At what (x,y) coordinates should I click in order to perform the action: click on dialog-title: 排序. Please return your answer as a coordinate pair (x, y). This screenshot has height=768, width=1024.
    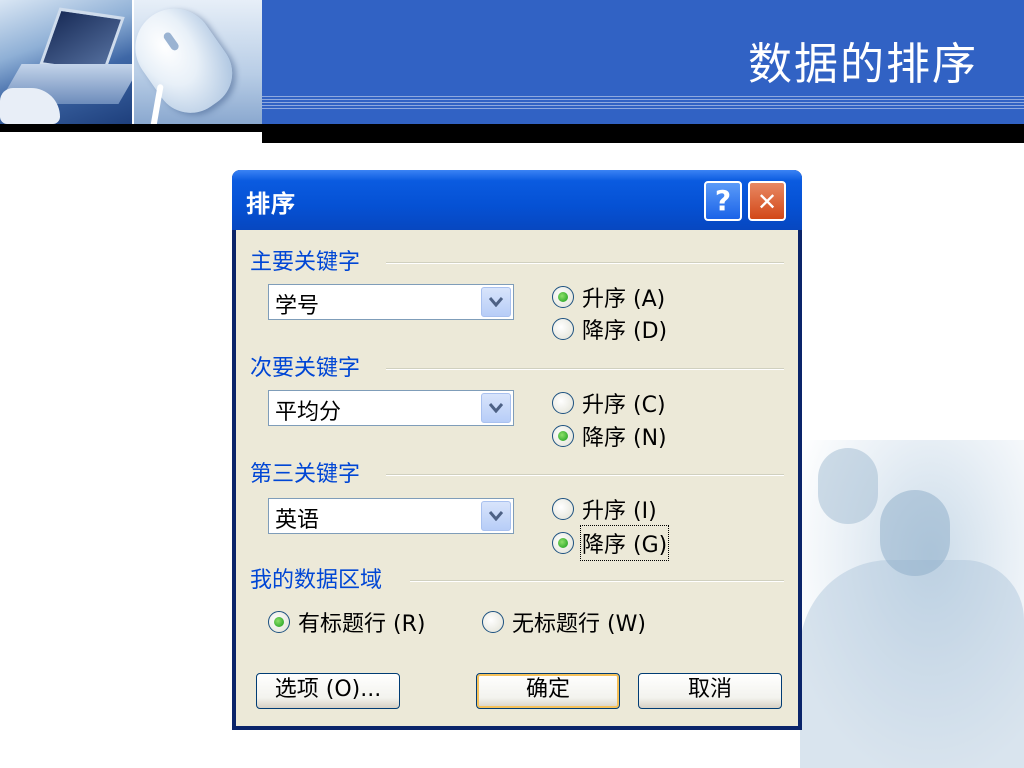
    Looking at the image, I should click on (271, 204).